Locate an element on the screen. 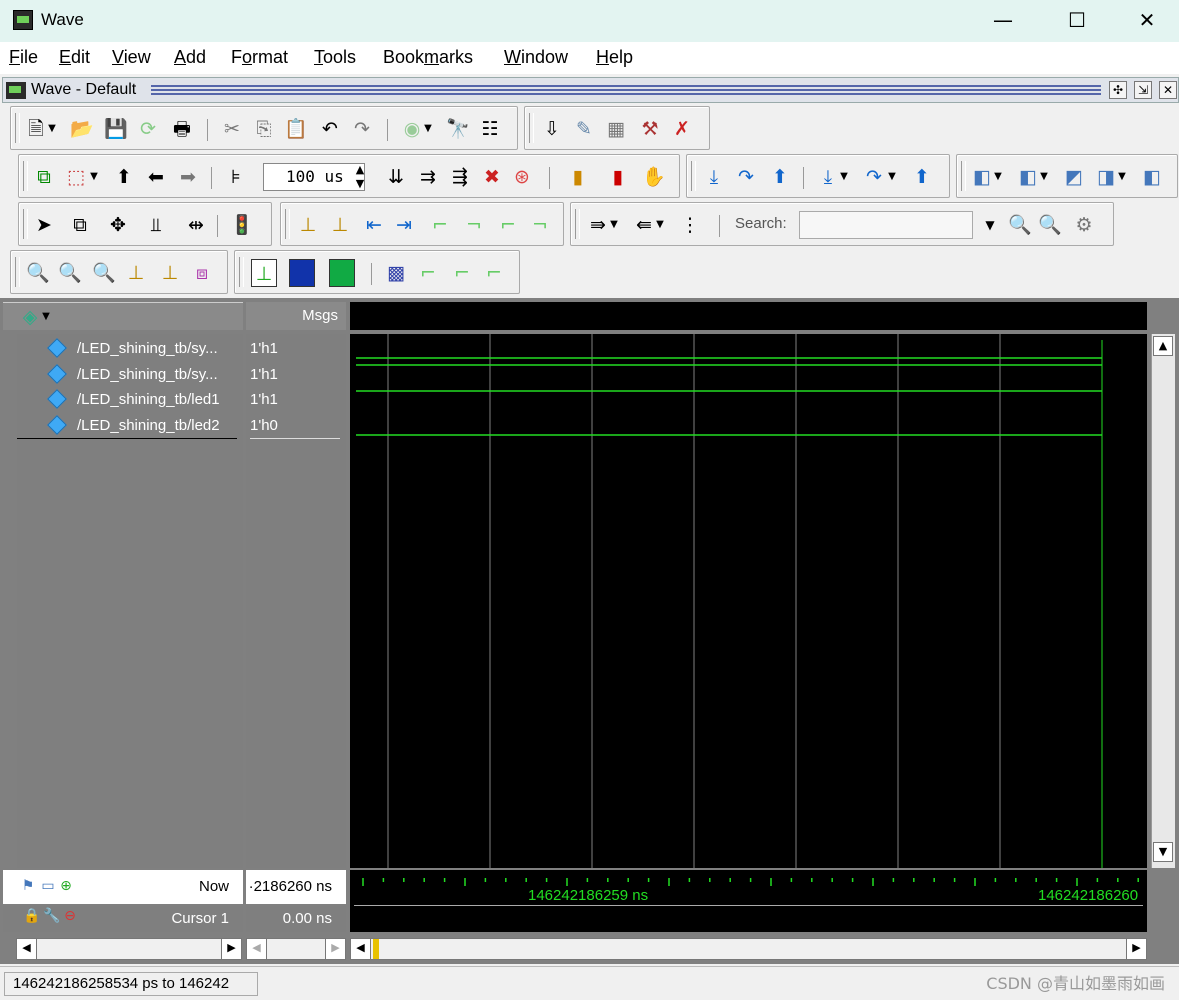 Image resolution: width=1179 pixels, height=1000 pixels. tools-icon: ⚒ is located at coordinates (650, 129).